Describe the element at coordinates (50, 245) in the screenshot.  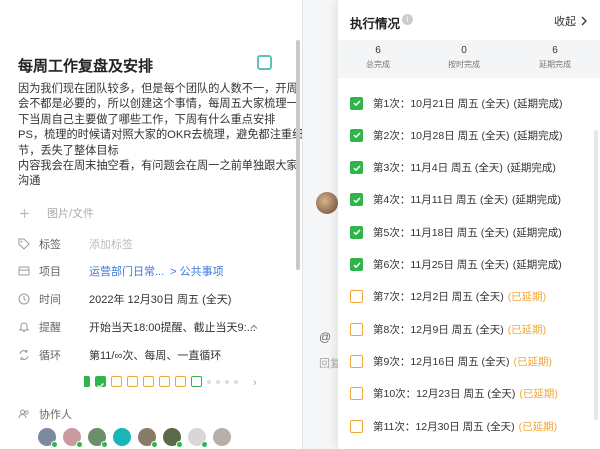
I see `tag-label: 标签` at that location.